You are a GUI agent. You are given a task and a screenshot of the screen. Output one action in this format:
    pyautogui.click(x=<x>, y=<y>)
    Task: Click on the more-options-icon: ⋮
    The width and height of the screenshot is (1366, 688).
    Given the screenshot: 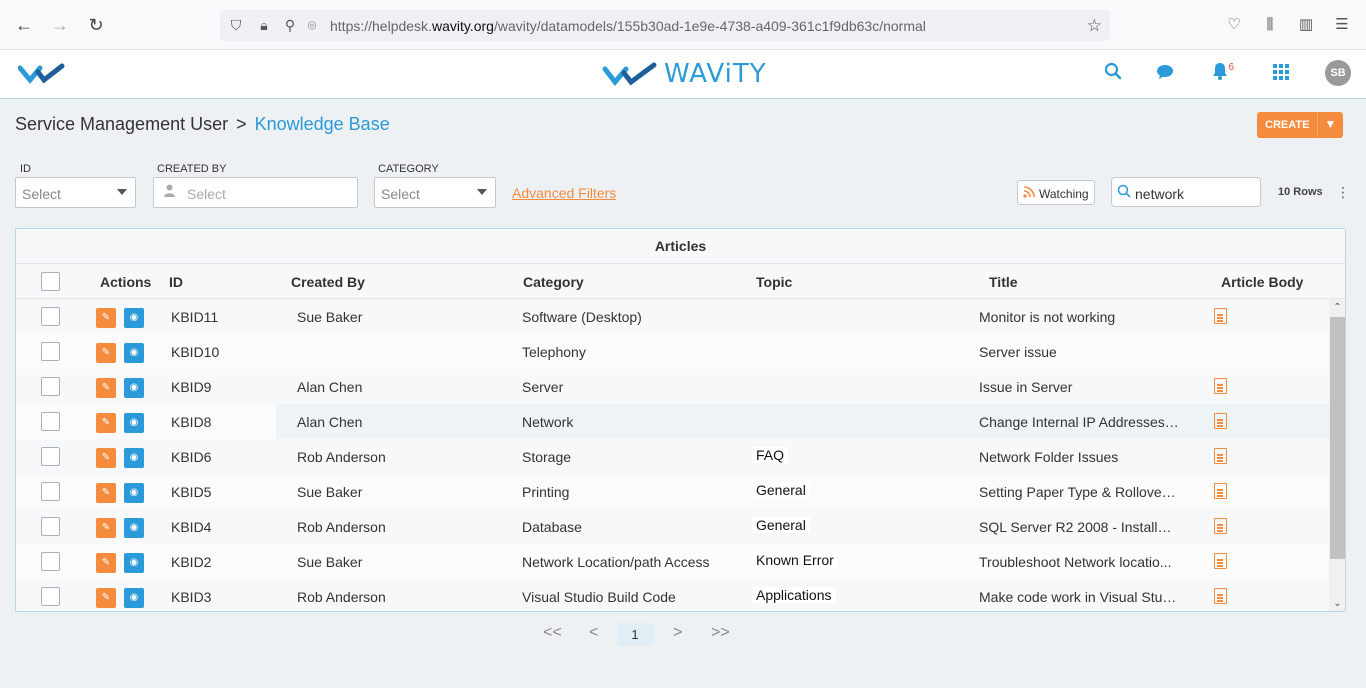 What is the action you would take?
    pyautogui.click(x=1343, y=192)
    